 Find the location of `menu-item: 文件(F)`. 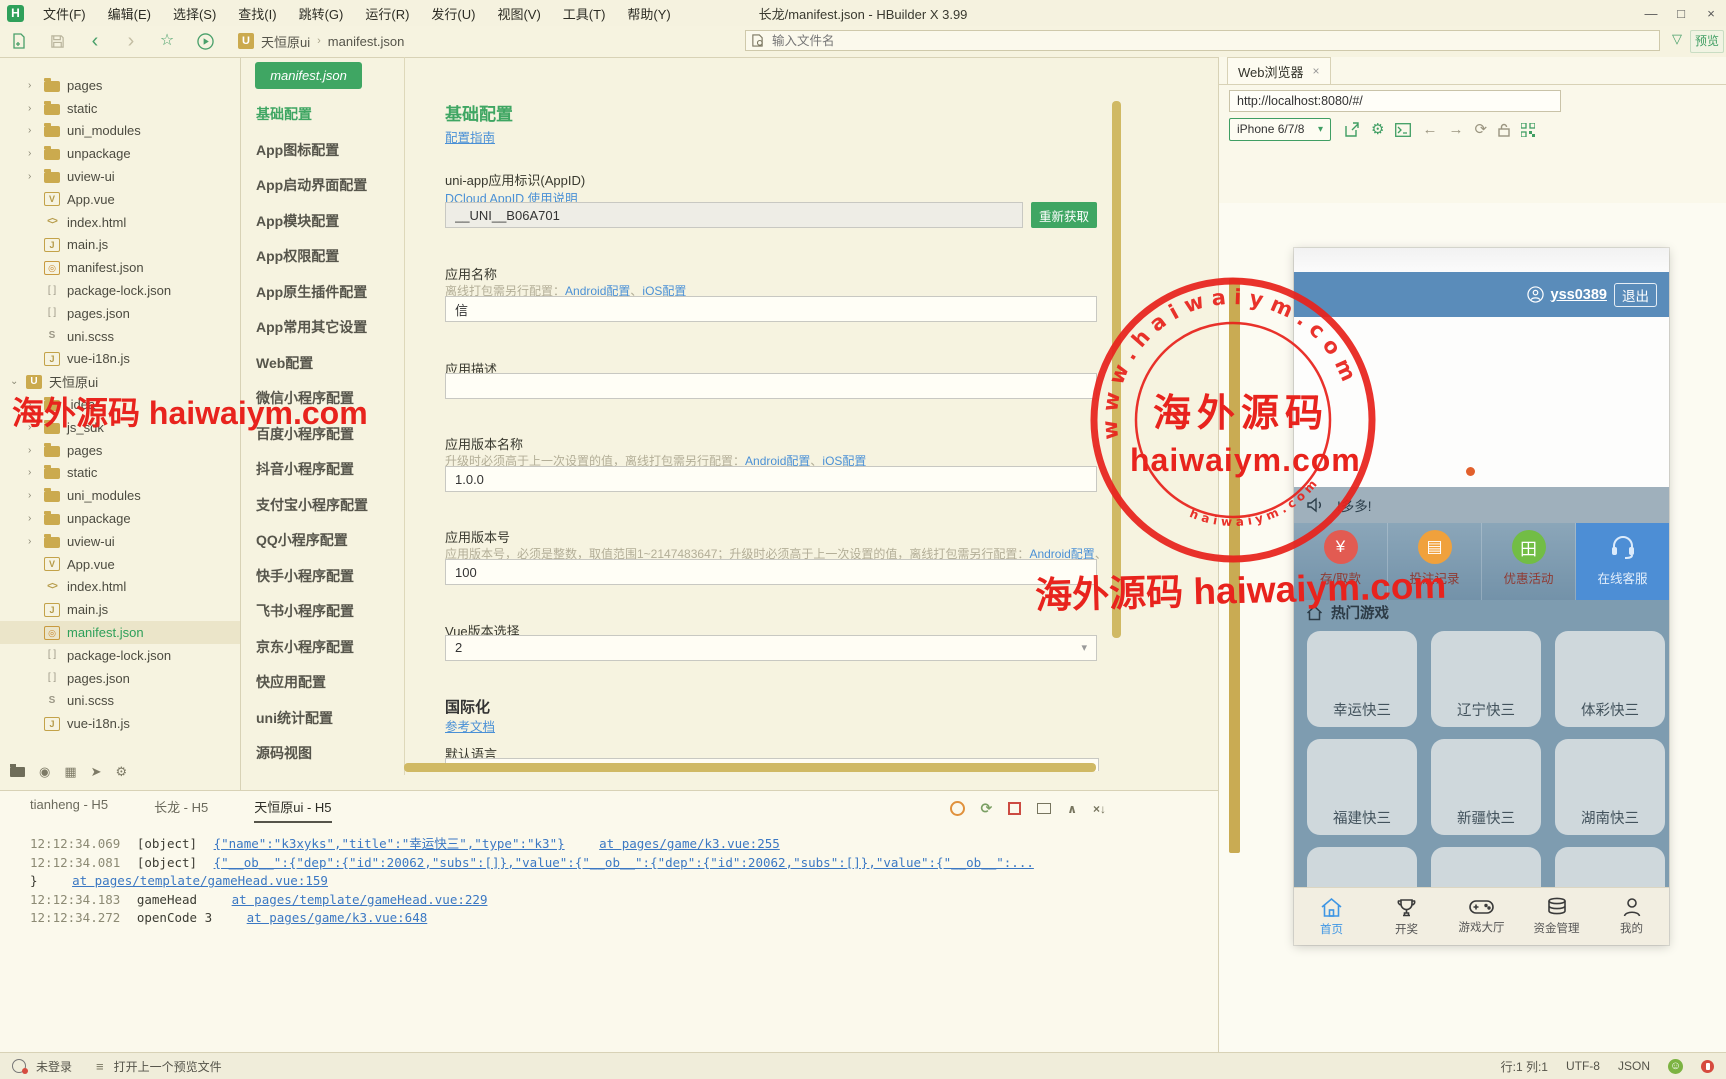

menu-item: 文件(F) is located at coordinates (64, 13).